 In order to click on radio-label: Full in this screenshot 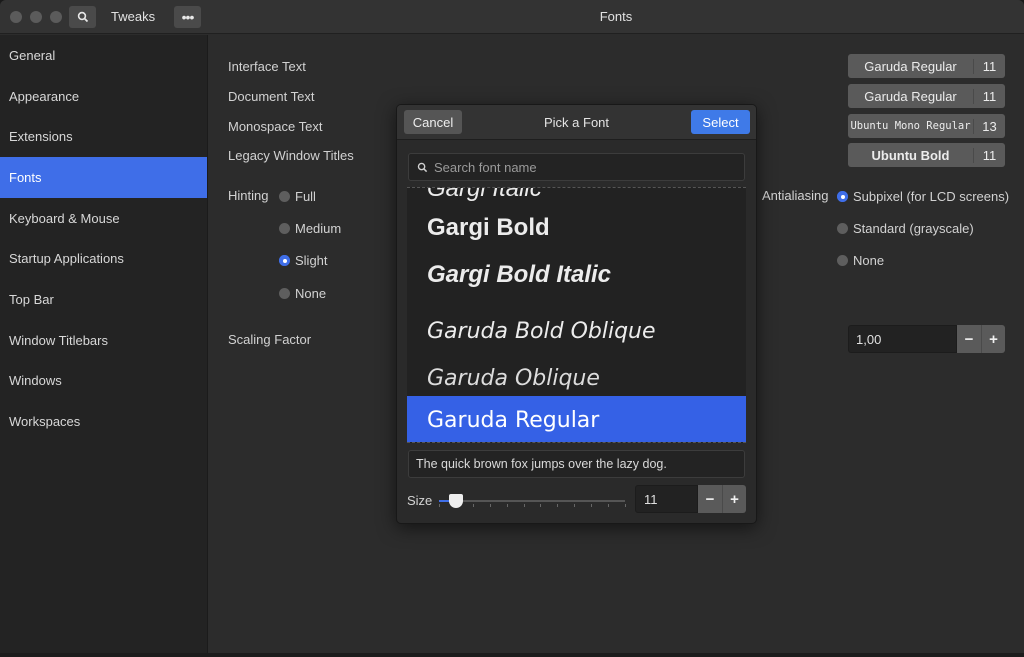, I will do `click(305, 196)`.